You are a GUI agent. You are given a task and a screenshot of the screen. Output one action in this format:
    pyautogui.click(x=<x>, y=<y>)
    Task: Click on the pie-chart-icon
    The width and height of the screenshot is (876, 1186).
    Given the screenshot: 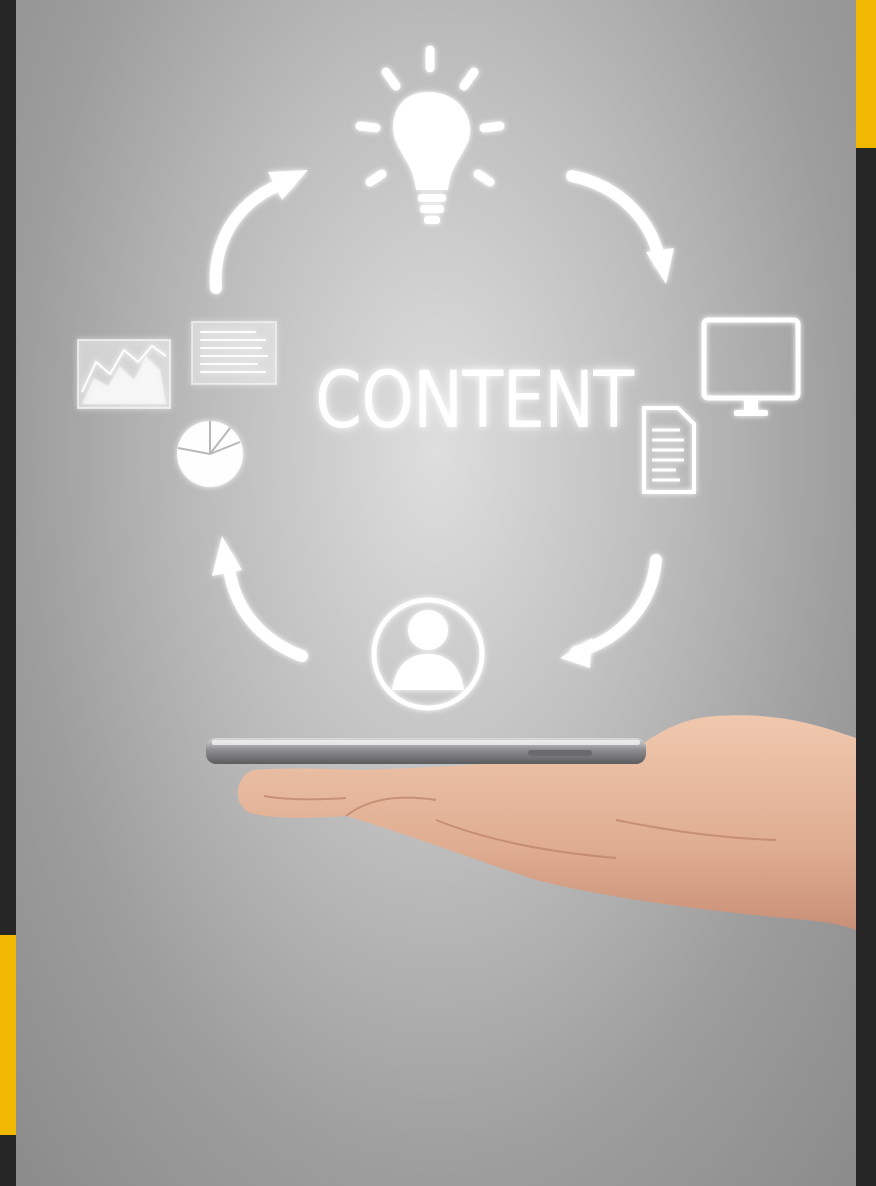 What is the action you would take?
    pyautogui.click(x=210, y=454)
    